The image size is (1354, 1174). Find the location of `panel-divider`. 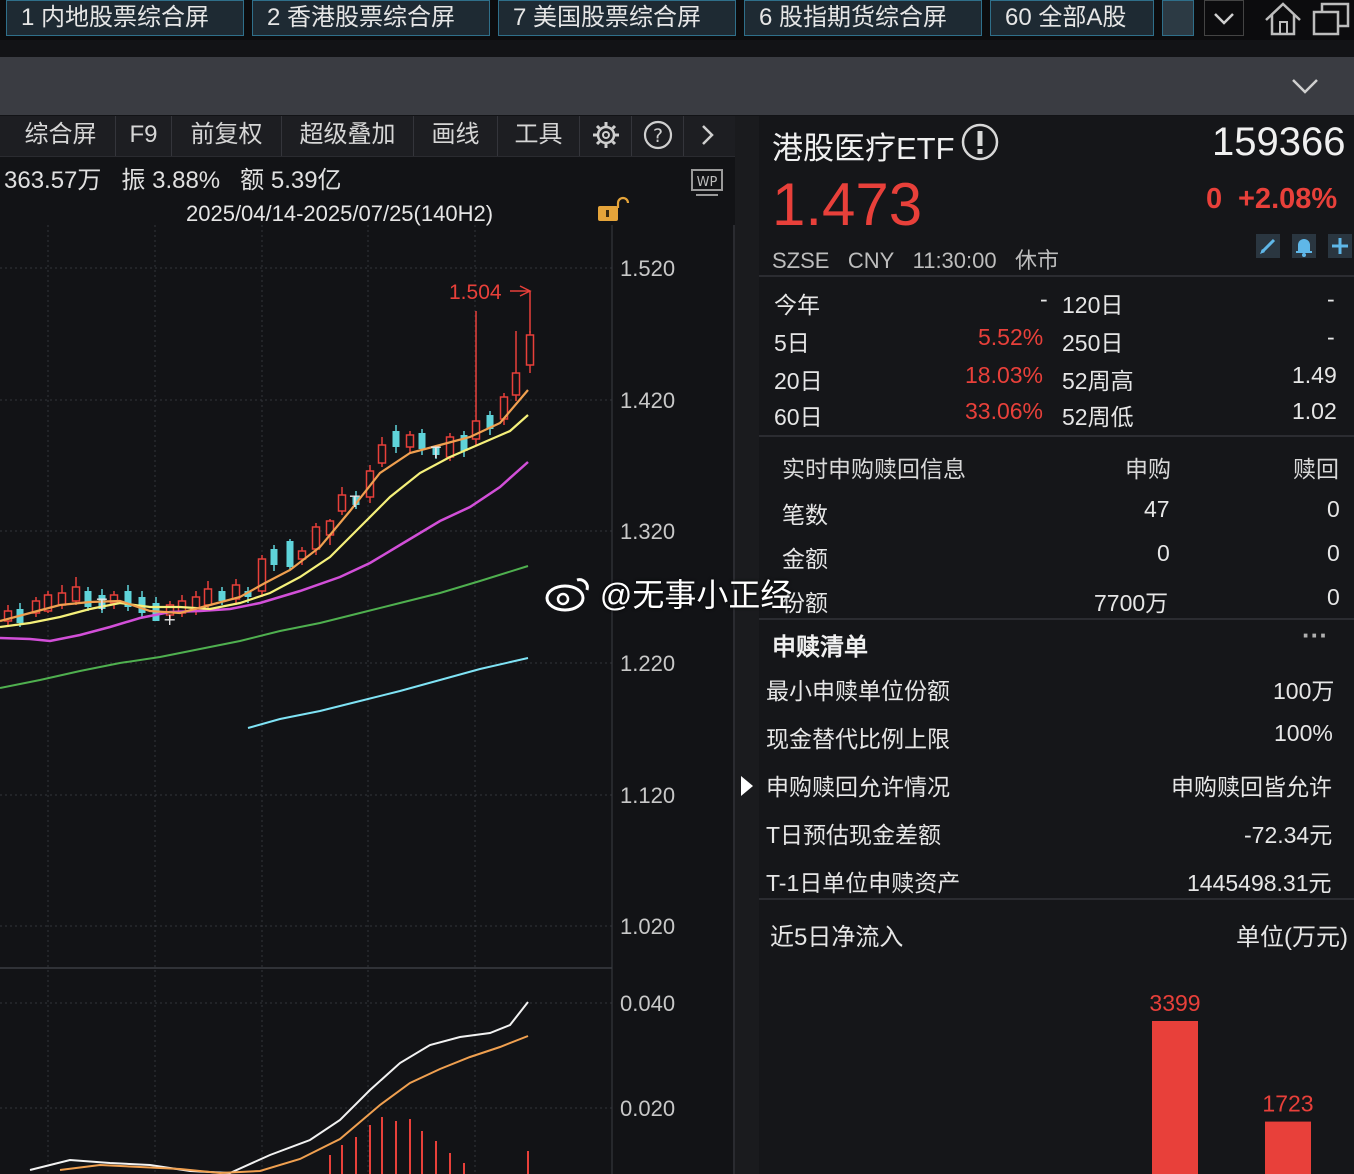

panel-divider is located at coordinates (747, 645).